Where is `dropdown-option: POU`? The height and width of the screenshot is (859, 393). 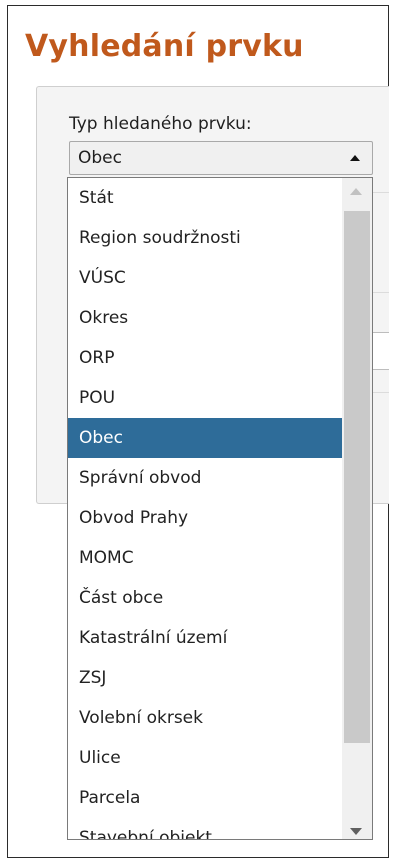
dropdown-option: POU is located at coordinates (205, 398).